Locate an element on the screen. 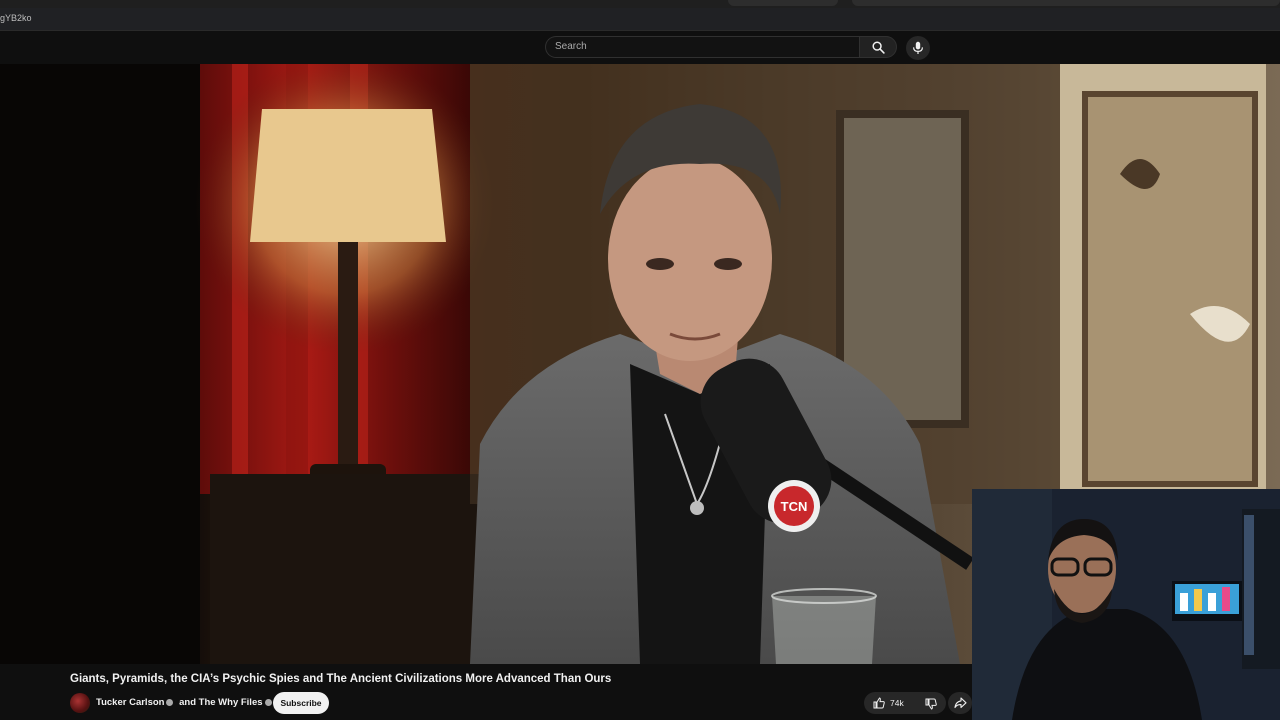 The width and height of the screenshot is (1280, 720). guest-face is located at coordinates (690, 259).